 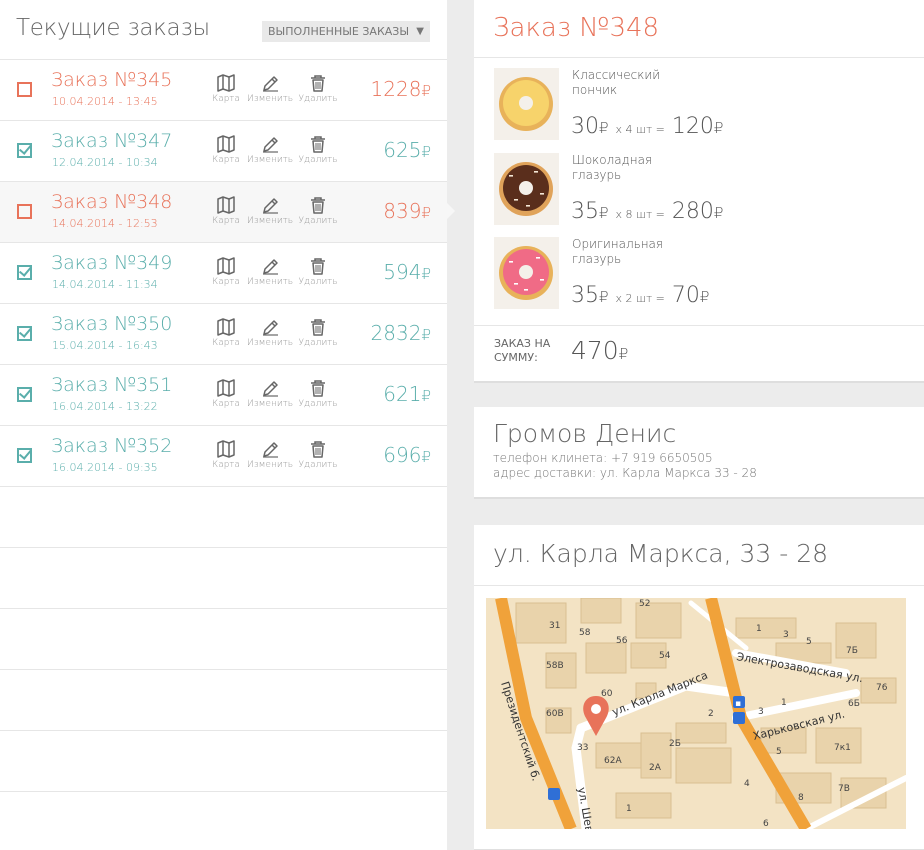 I want to click on order-title: Заказ №348, so click(x=111, y=202).